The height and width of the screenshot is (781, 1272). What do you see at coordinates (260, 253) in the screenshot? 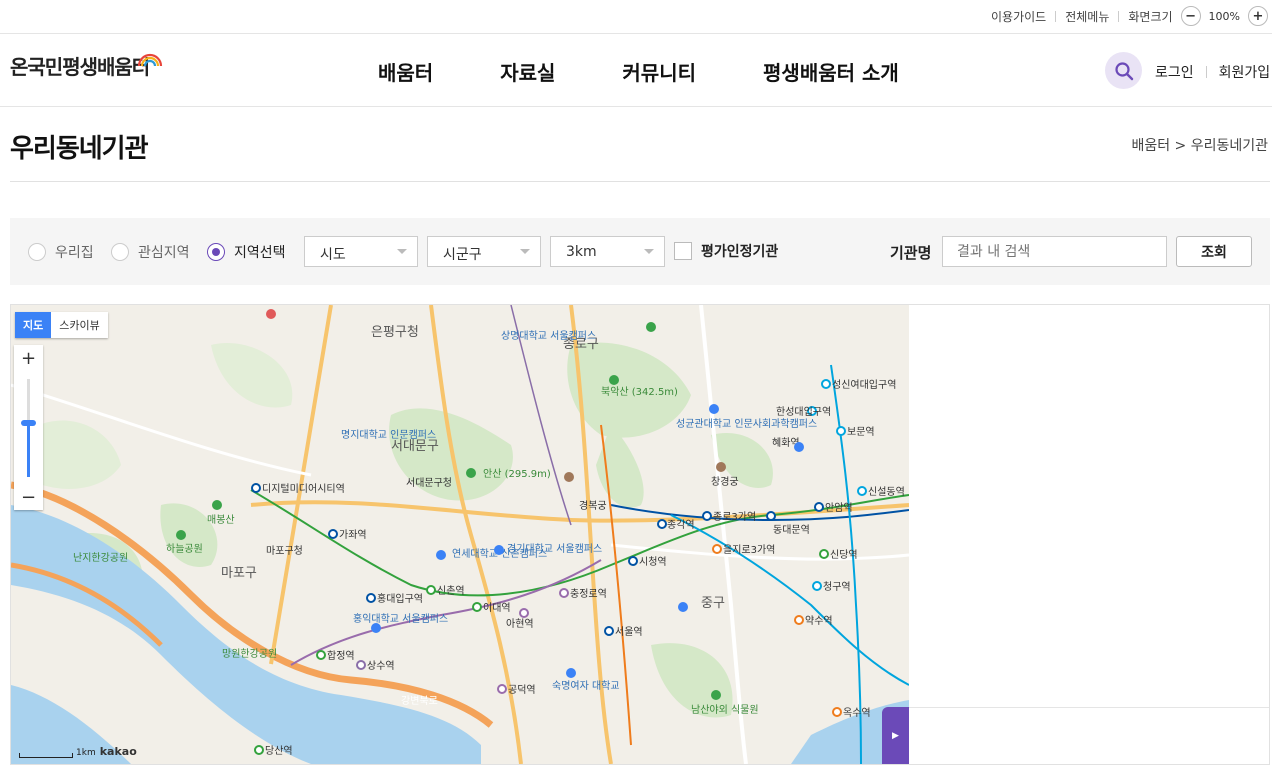
I see `radio-region-label: 지역선택` at bounding box center [260, 253].